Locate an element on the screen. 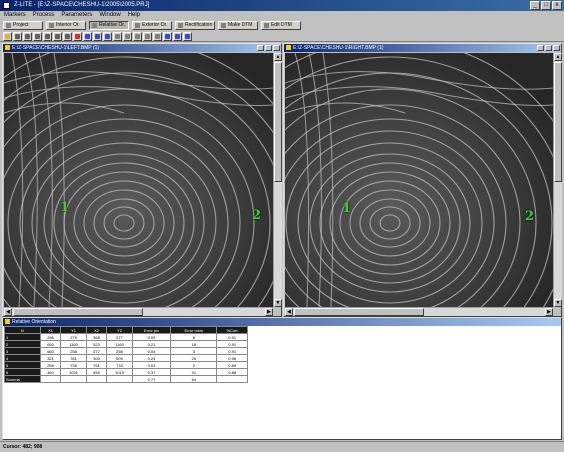 This screenshot has width=564, height=452. right-horizontal-scrollbar: ◀ ▶ is located at coordinates (419, 311).